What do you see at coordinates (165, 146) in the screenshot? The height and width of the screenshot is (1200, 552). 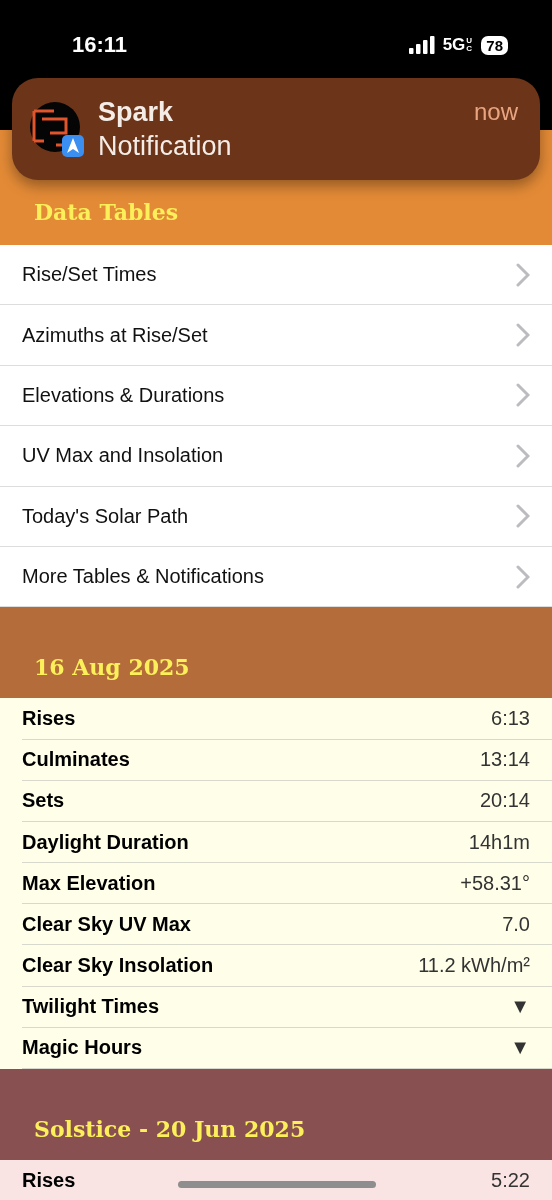 I see `notification-message: Notification` at bounding box center [165, 146].